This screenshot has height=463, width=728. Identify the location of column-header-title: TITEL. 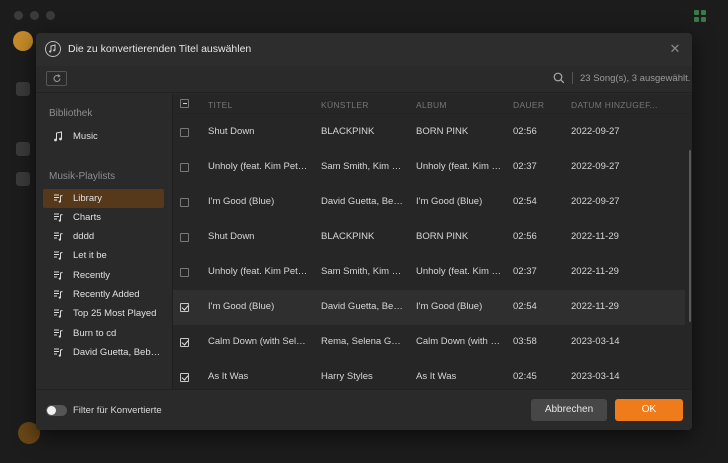
(220, 105).